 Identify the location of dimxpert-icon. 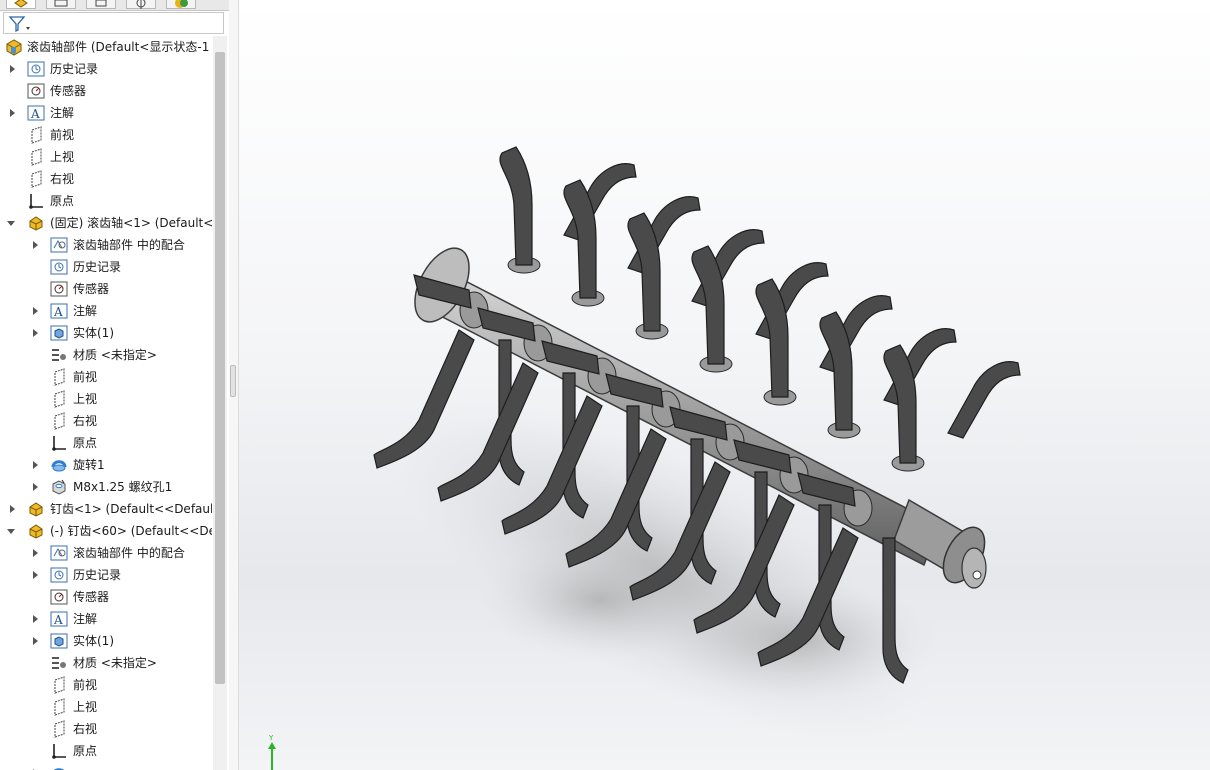
(141, 4).